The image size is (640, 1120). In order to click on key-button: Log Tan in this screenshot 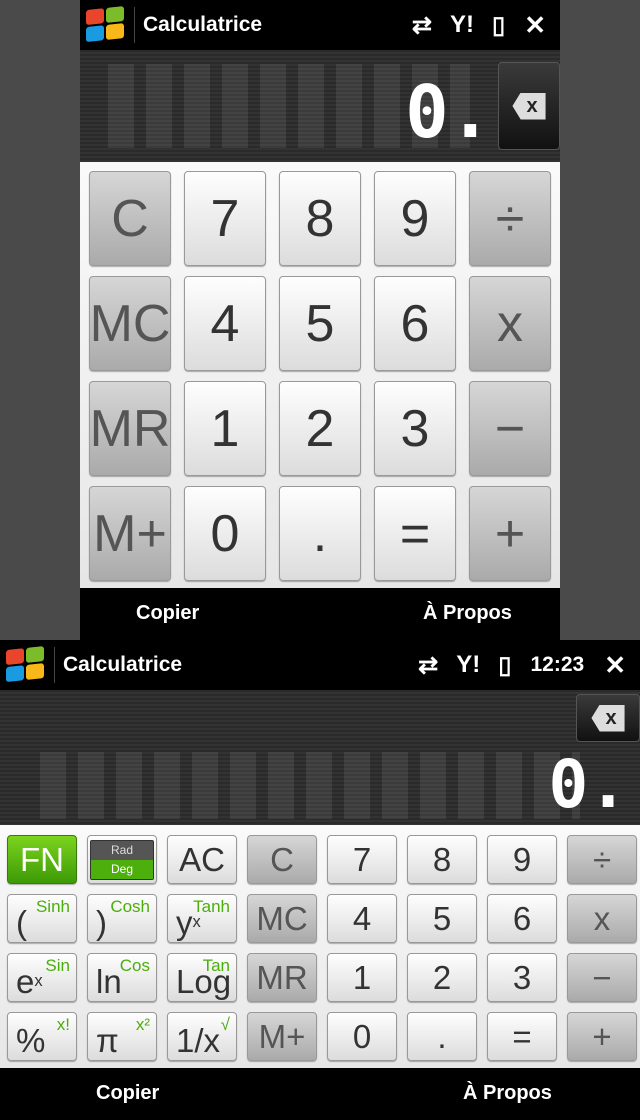, I will do `click(202, 977)`.